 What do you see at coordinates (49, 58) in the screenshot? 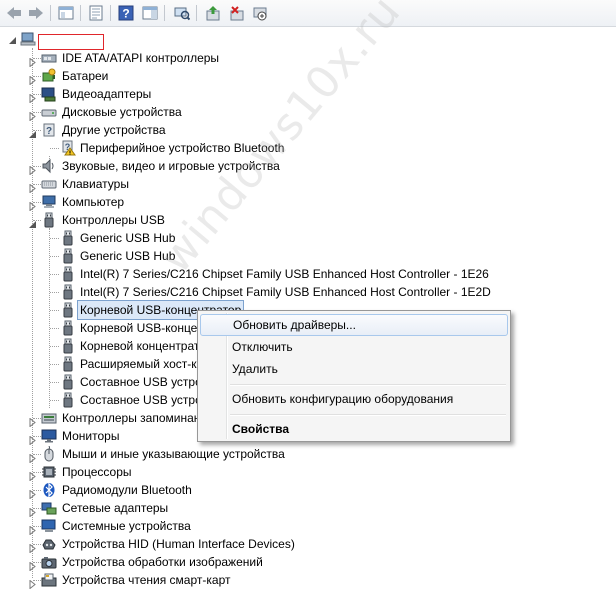
I see `ide-controller-icon` at bounding box center [49, 58].